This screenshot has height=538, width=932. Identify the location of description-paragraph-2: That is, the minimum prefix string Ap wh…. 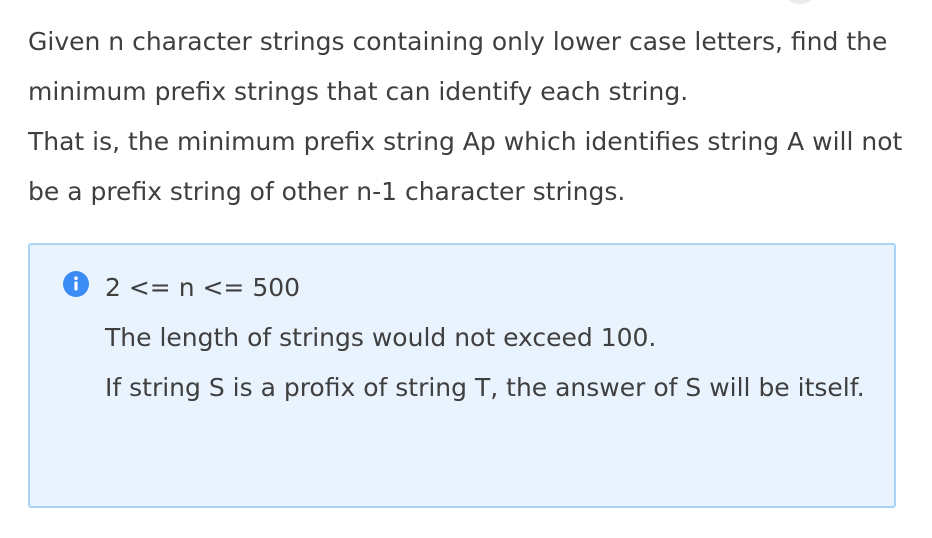
(465, 166).